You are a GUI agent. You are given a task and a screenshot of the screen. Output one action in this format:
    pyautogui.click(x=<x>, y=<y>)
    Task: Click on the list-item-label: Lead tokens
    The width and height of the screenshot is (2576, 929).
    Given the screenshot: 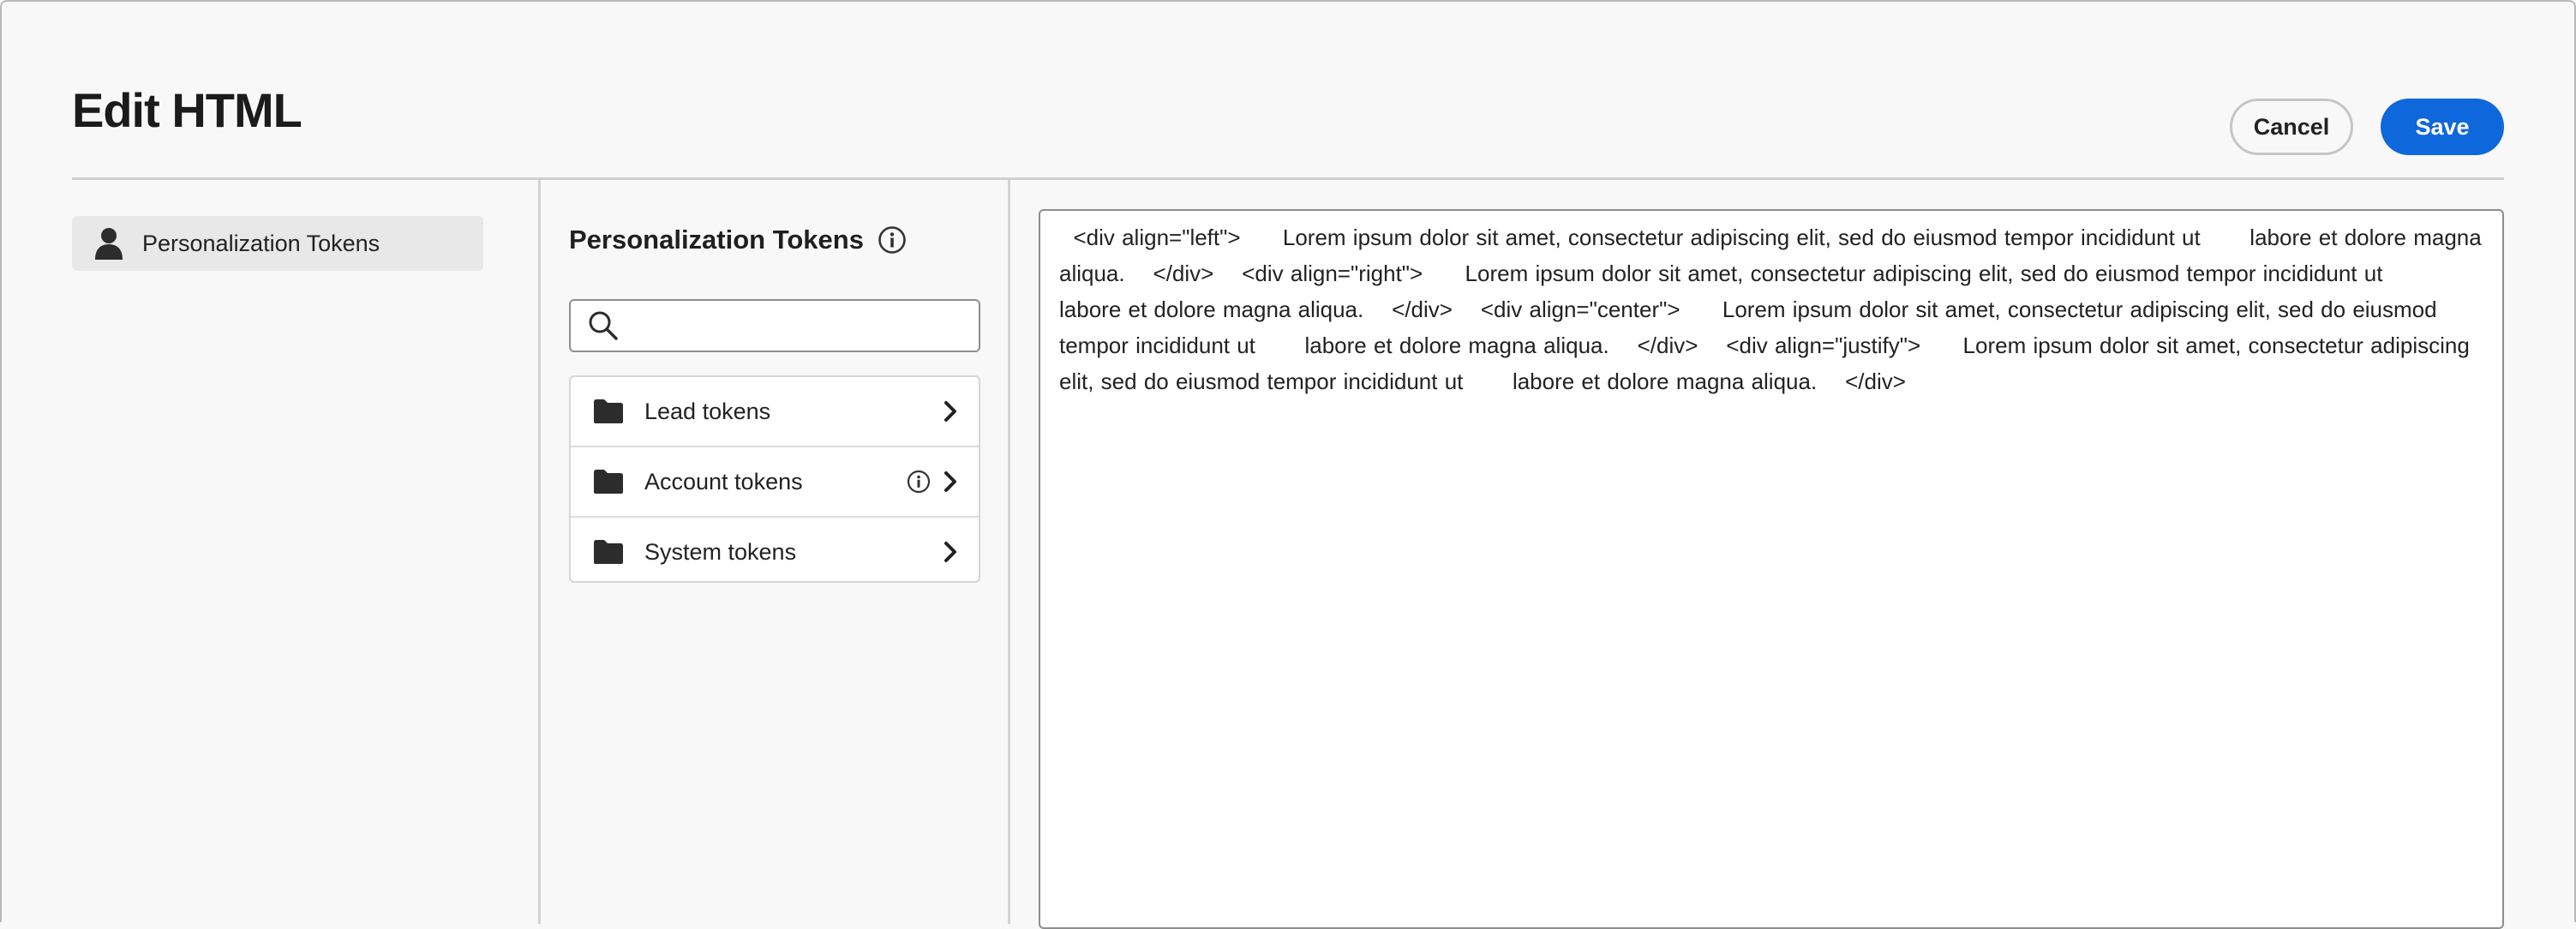 What is the action you would take?
    pyautogui.click(x=707, y=411)
    